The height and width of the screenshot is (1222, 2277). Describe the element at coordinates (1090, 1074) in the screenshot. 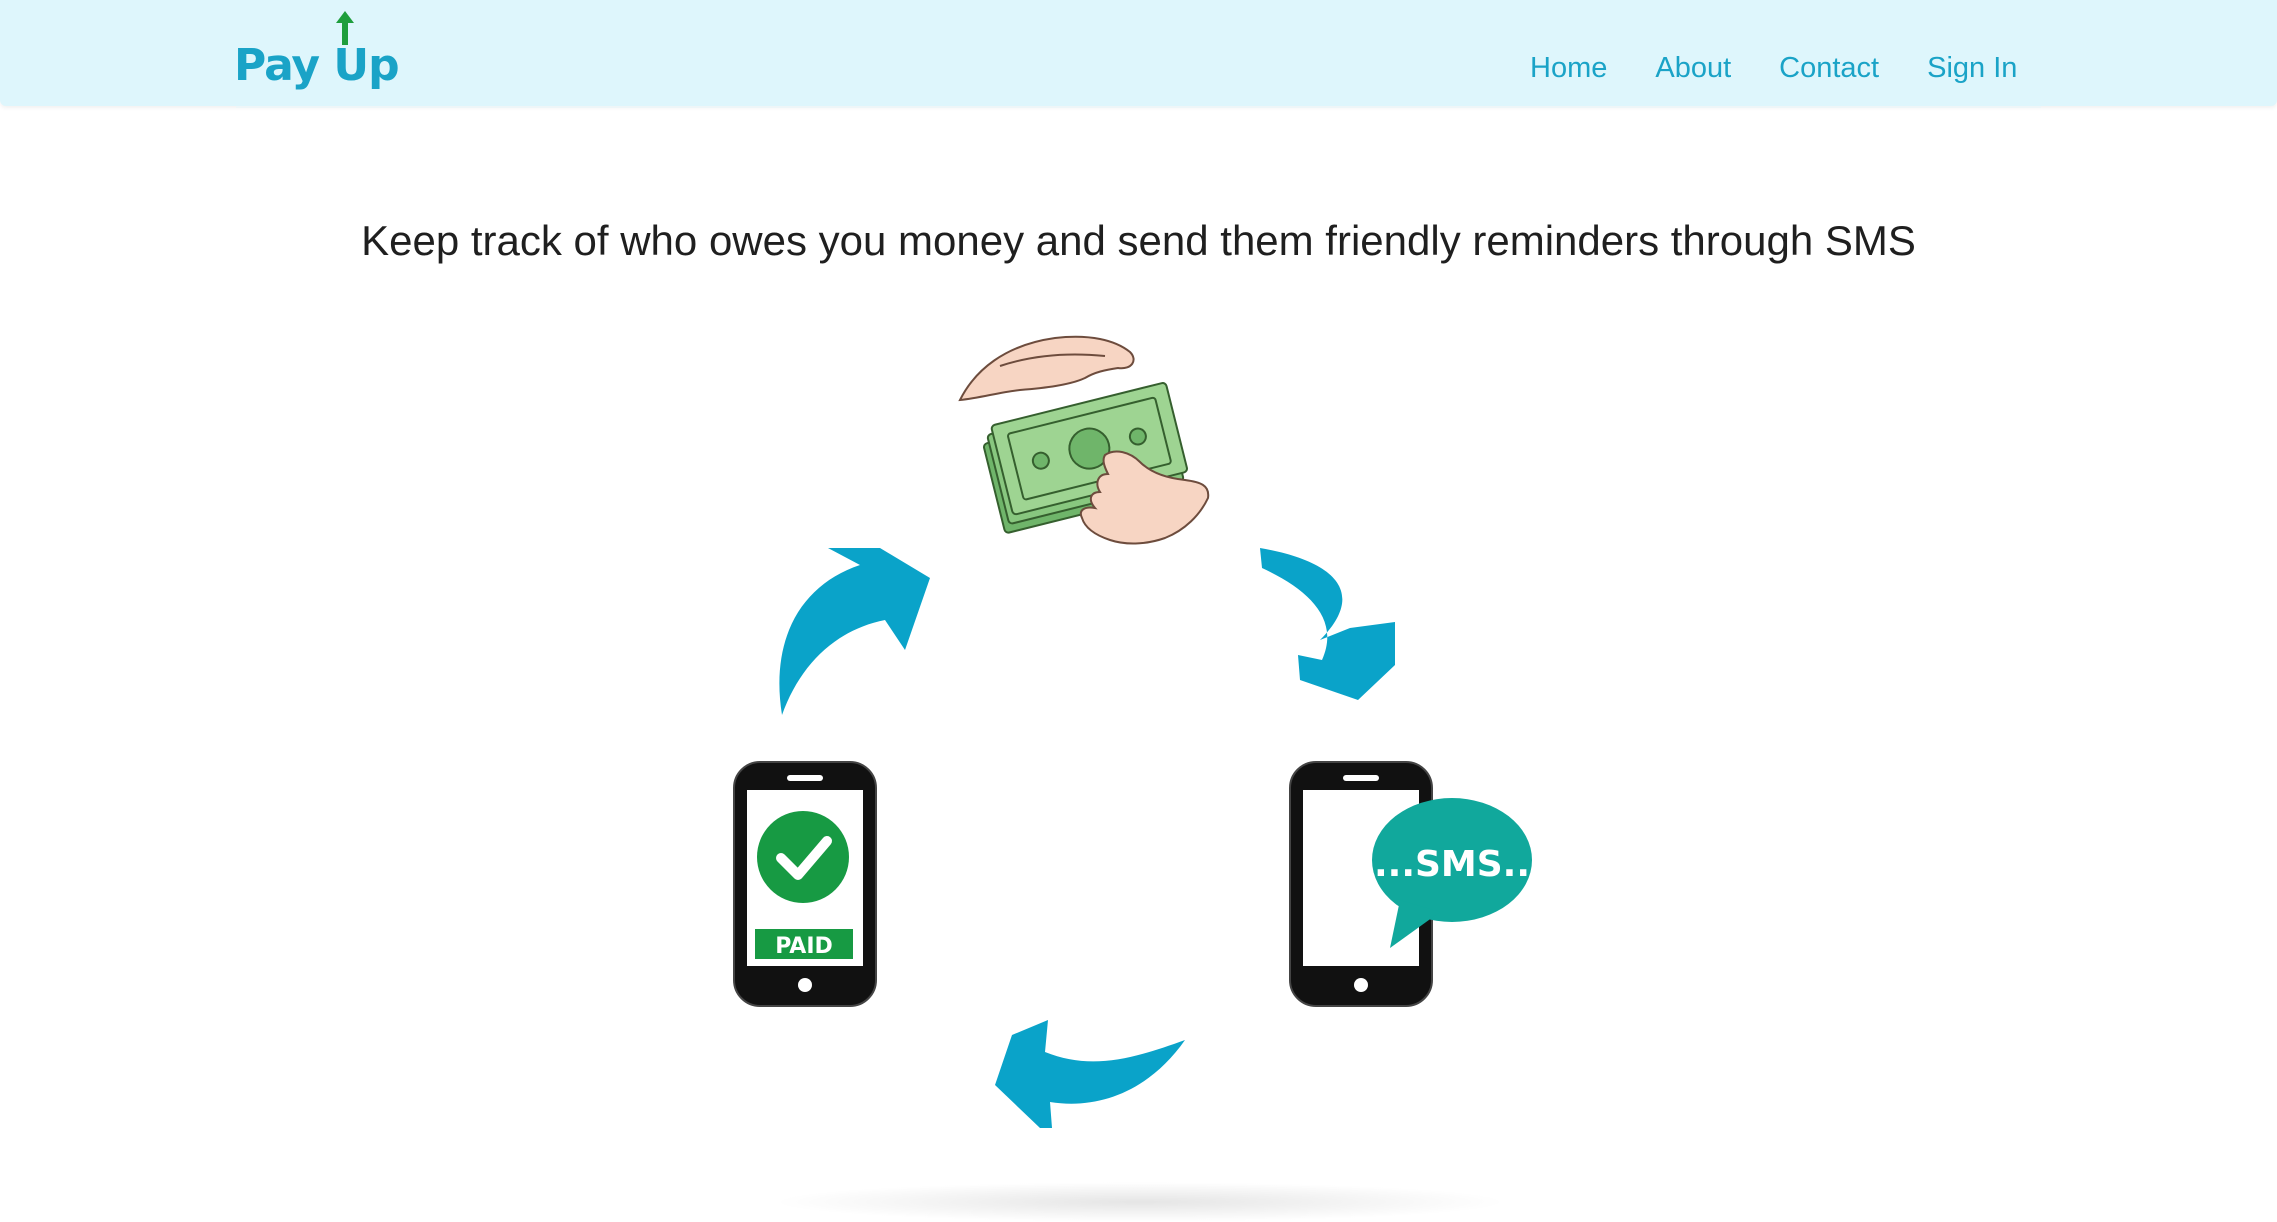

I see `arrow-to-paid-icon` at that location.